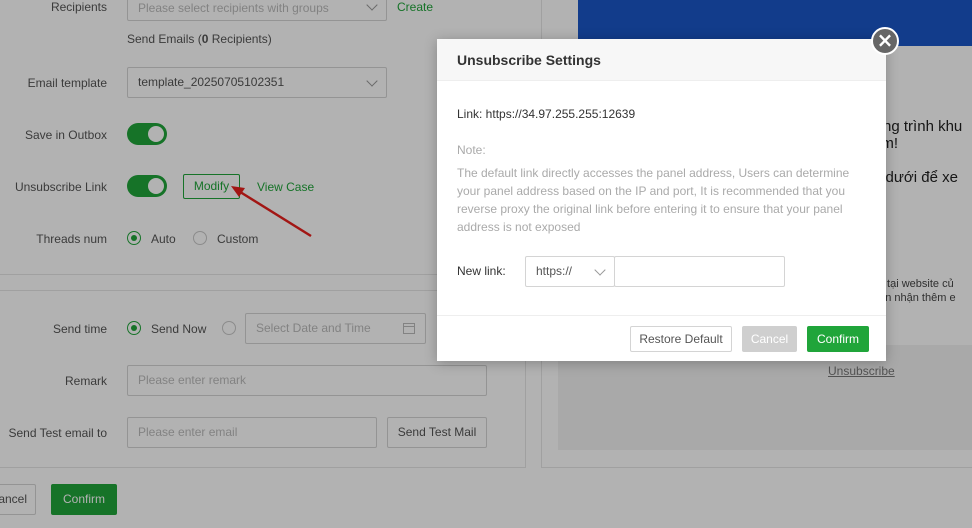  I want to click on chevron-down-icon, so click(600, 270).